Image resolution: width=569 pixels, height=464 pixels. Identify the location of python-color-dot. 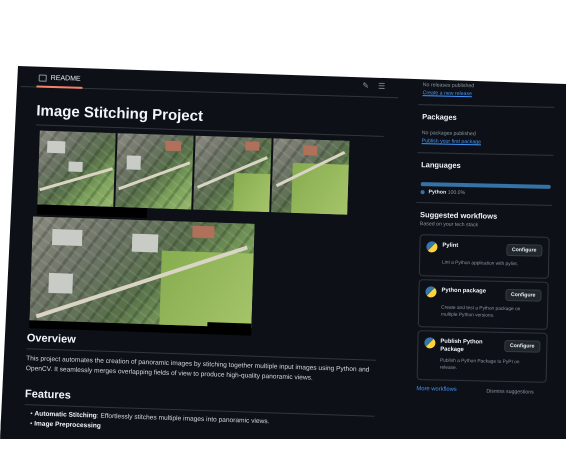
(422, 192).